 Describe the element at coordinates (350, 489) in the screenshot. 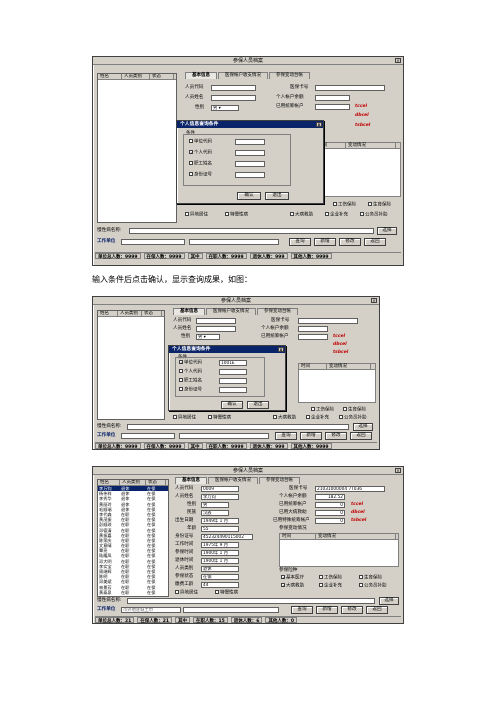

I see `med-card-field-3: 21031000004 7T036` at that location.